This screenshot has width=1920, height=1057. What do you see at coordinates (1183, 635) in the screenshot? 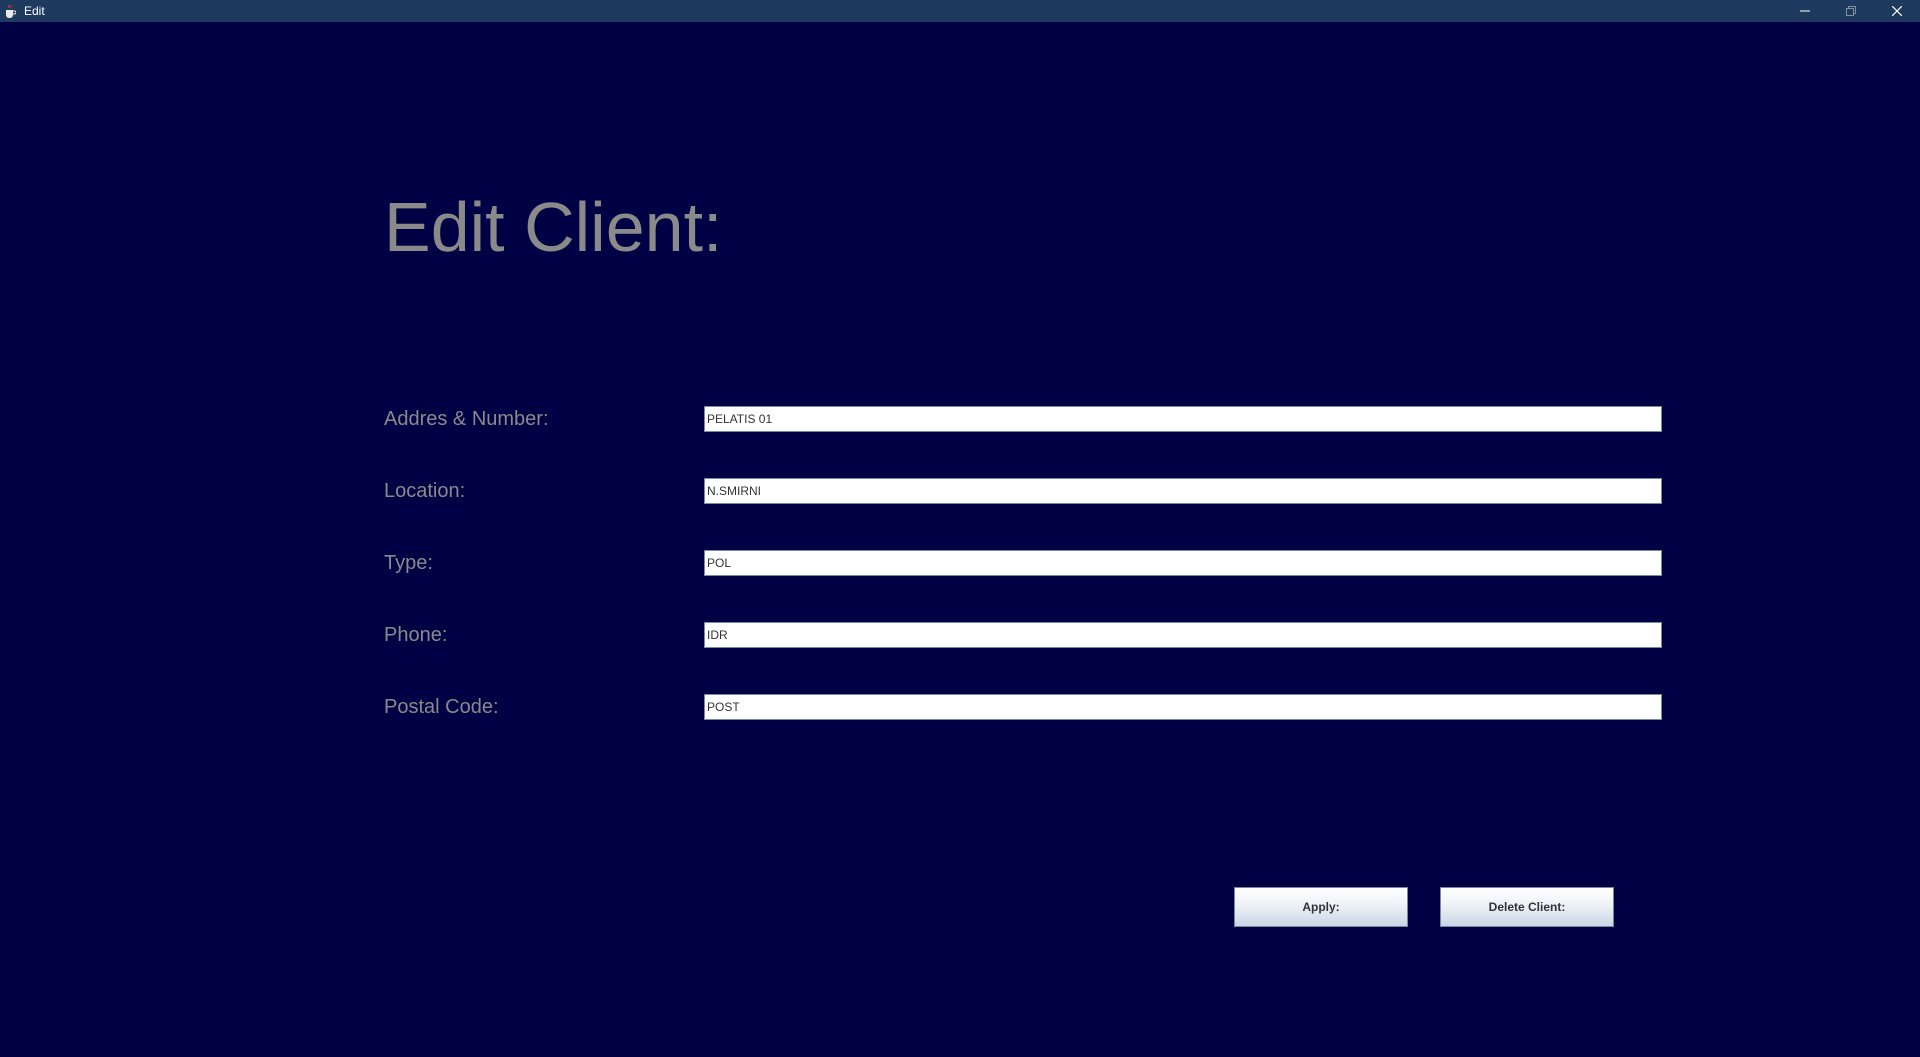
I see `phone-input` at bounding box center [1183, 635].